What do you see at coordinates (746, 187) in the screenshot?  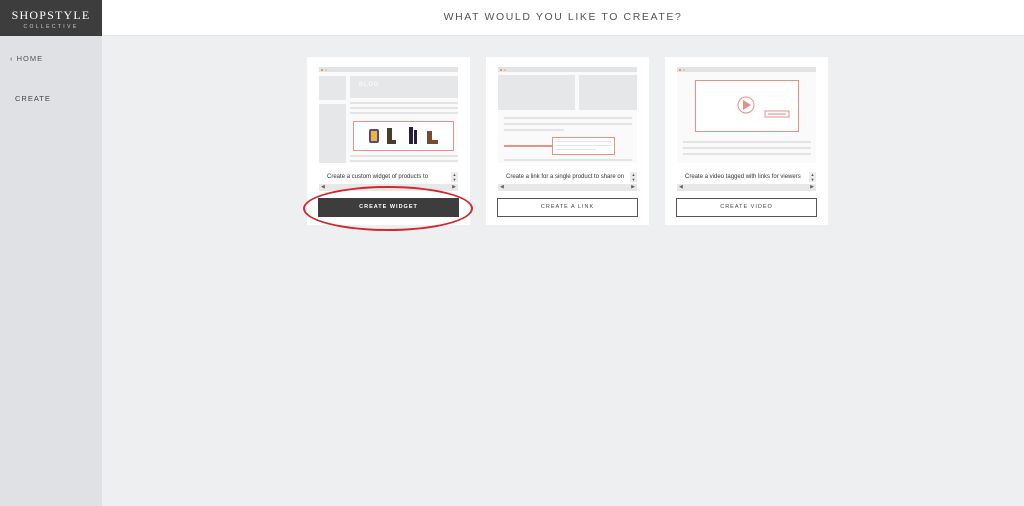 I see `video-scrollbar: ◀ ▶` at bounding box center [746, 187].